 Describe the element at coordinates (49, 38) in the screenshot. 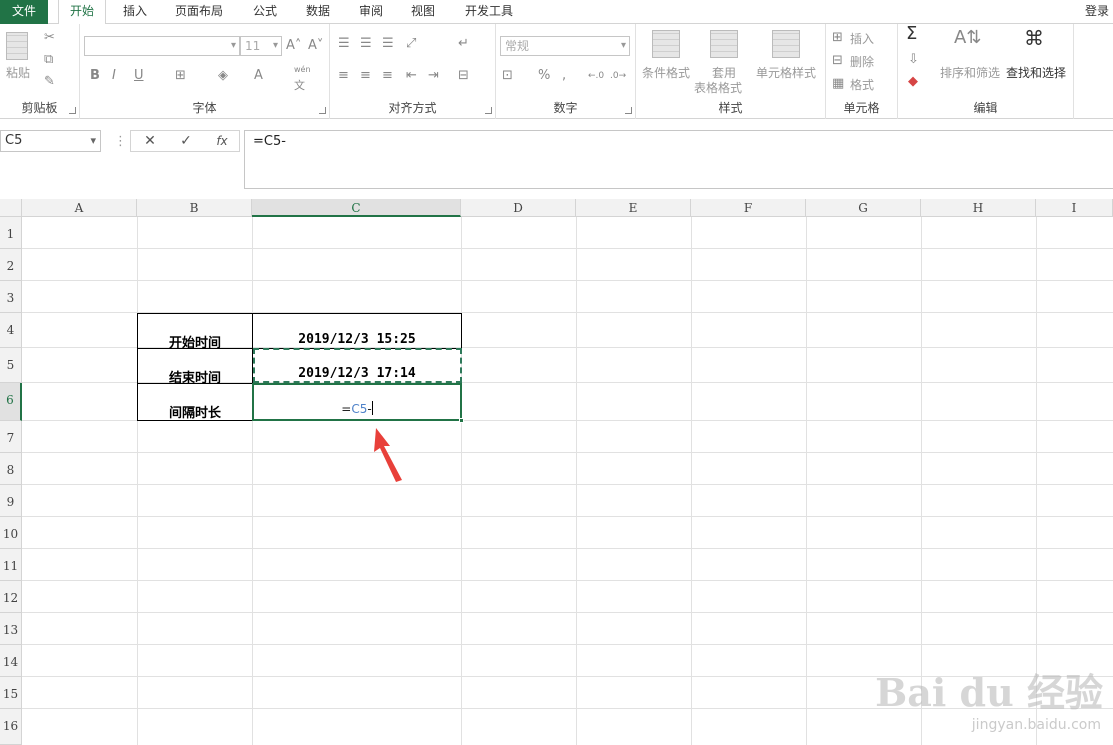

I see `cut-icon: ✂` at that location.